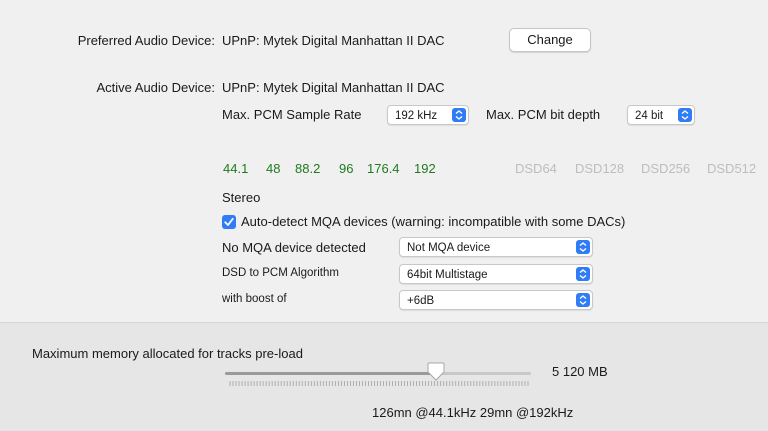 The width and height of the screenshot is (768, 431). What do you see at coordinates (447, 275) in the screenshot?
I see `dsd-to-pcm-value: 64bit Multistage` at bounding box center [447, 275].